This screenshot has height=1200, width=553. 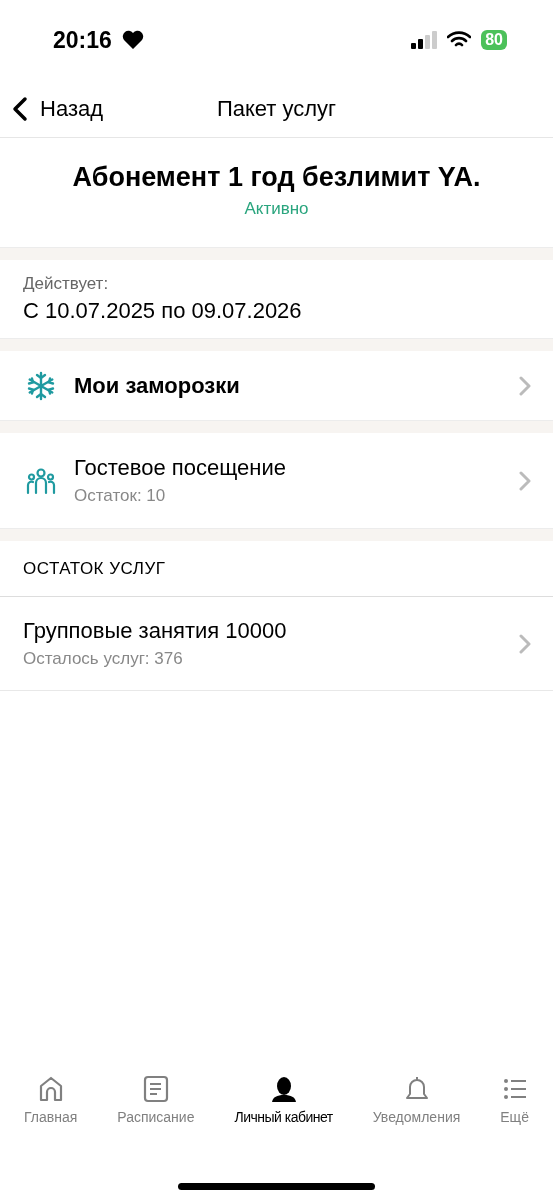 What do you see at coordinates (94, 568) in the screenshot?
I see `section-heading: ОСТАТОК УСЛУГ` at bounding box center [94, 568].